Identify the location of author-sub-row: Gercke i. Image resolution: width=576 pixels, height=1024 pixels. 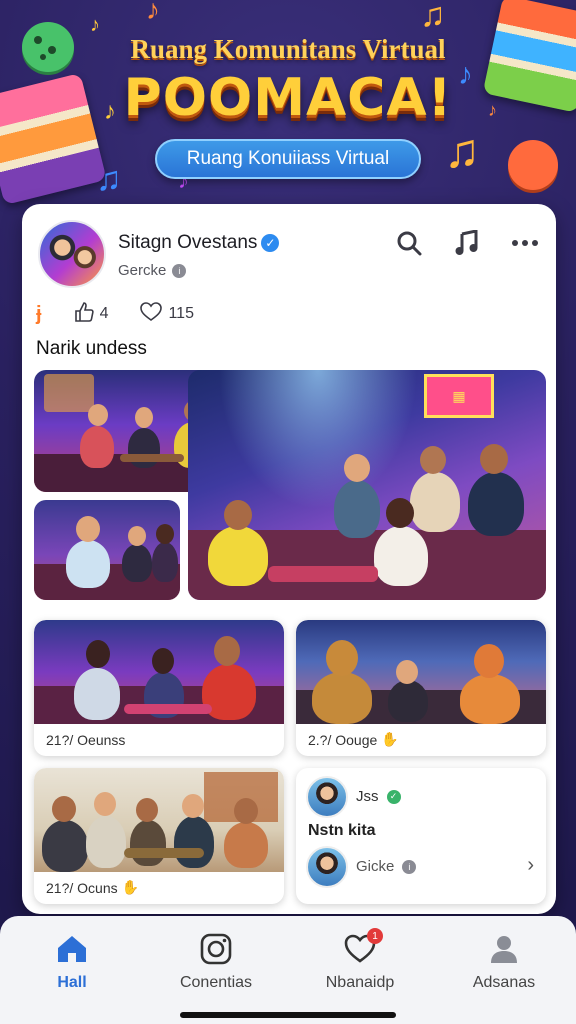
(152, 270).